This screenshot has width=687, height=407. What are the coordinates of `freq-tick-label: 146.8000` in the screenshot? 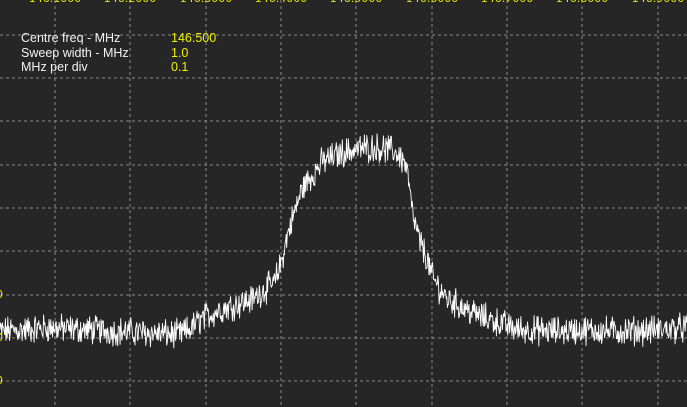 It's located at (582, 2).